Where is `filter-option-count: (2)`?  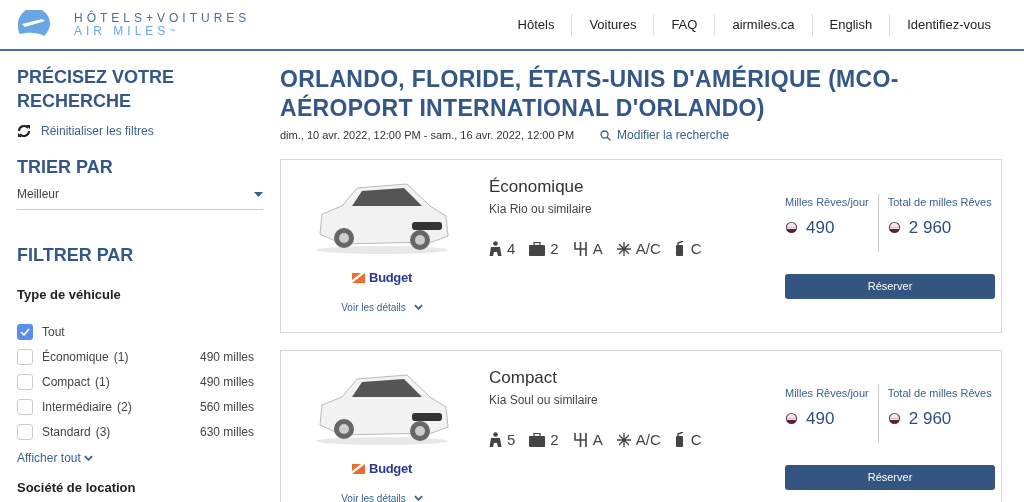
filter-option-count: (2) is located at coordinates (124, 407).